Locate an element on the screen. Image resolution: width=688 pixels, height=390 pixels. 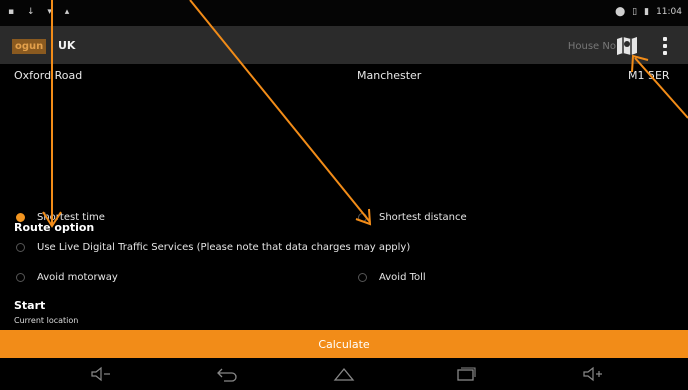
street-field: Oxford Road is located at coordinates (48, 75).